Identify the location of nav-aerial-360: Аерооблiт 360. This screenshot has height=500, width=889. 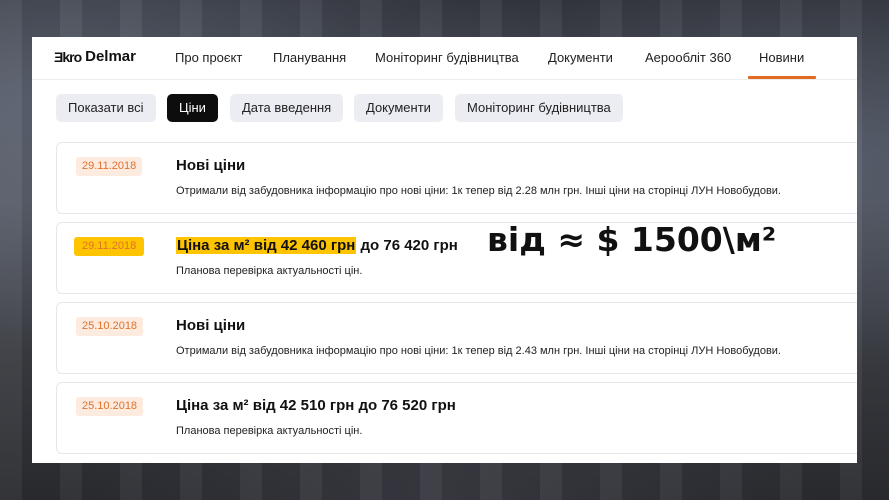
(688, 57).